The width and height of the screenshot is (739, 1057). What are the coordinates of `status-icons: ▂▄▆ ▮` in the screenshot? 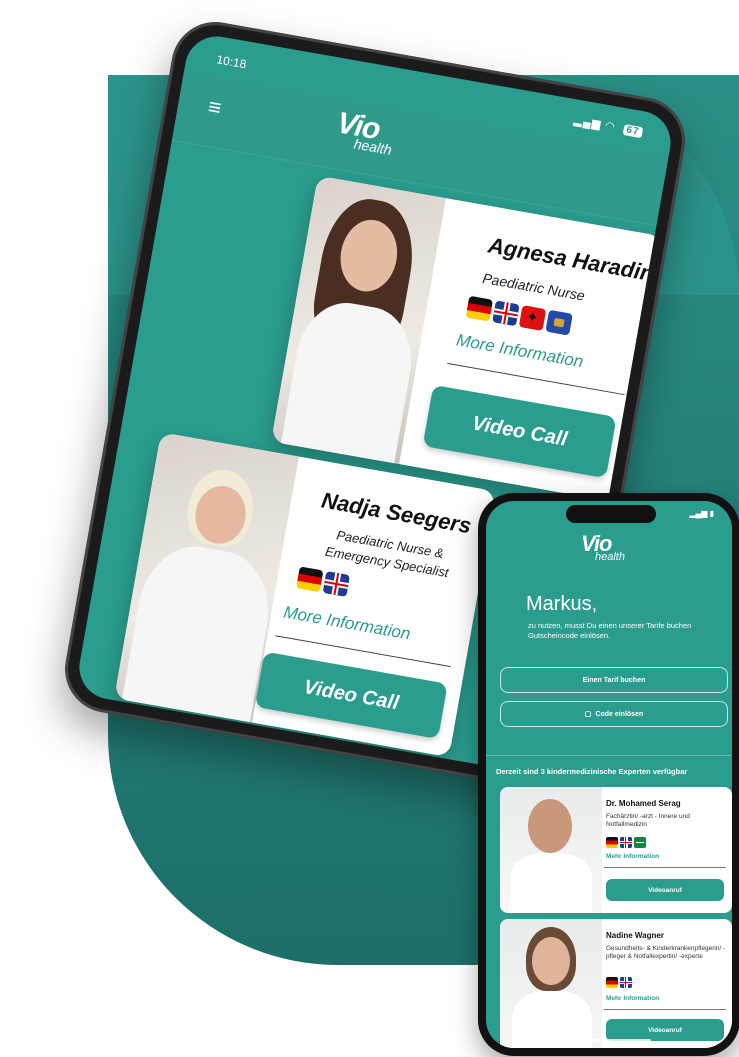 It's located at (701, 513).